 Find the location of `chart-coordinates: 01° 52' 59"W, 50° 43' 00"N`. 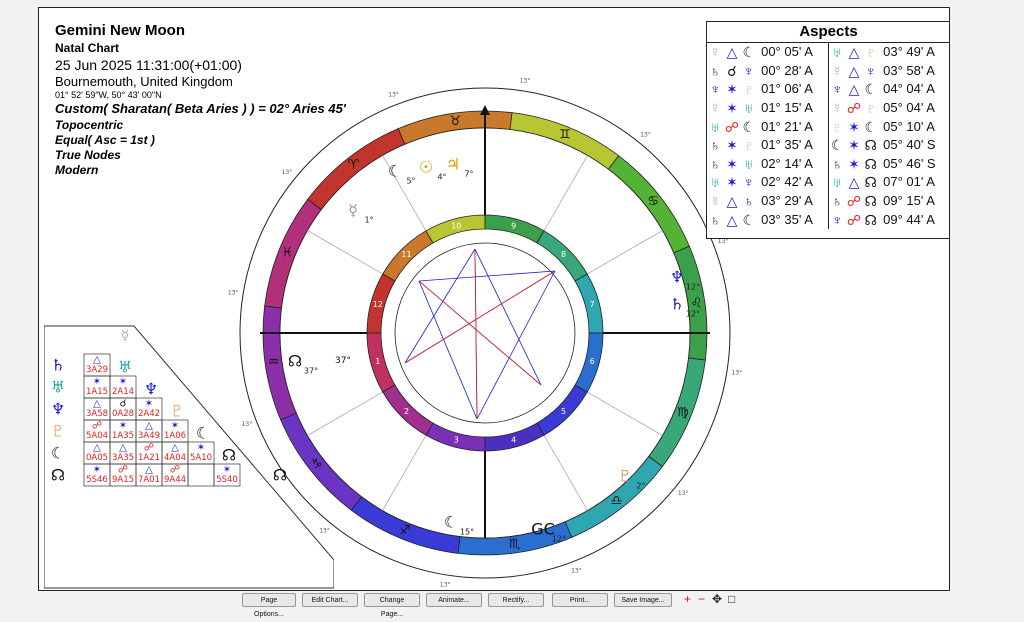

chart-coordinates: 01° 52' 59"W, 50° 43' 00"N is located at coordinates (108, 95).